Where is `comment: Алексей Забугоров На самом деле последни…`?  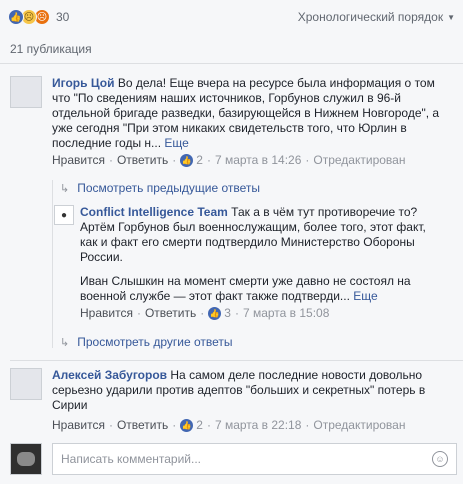
comment: Алексей Забугоров На самом деле последни… is located at coordinates (232, 401).